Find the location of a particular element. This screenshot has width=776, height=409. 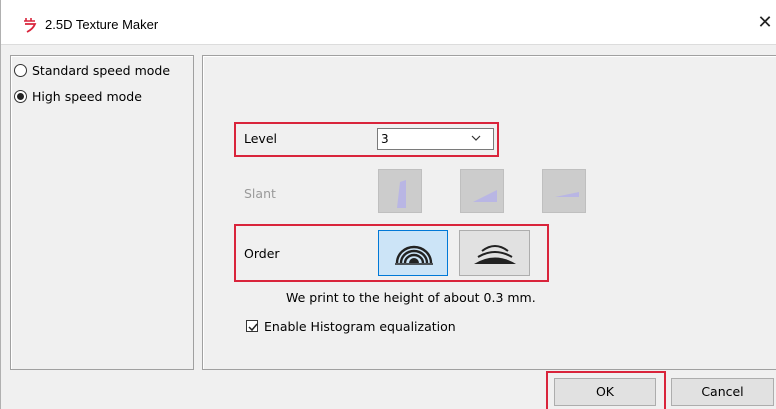

radio-high-speed: High speed mode is located at coordinates (78, 96).